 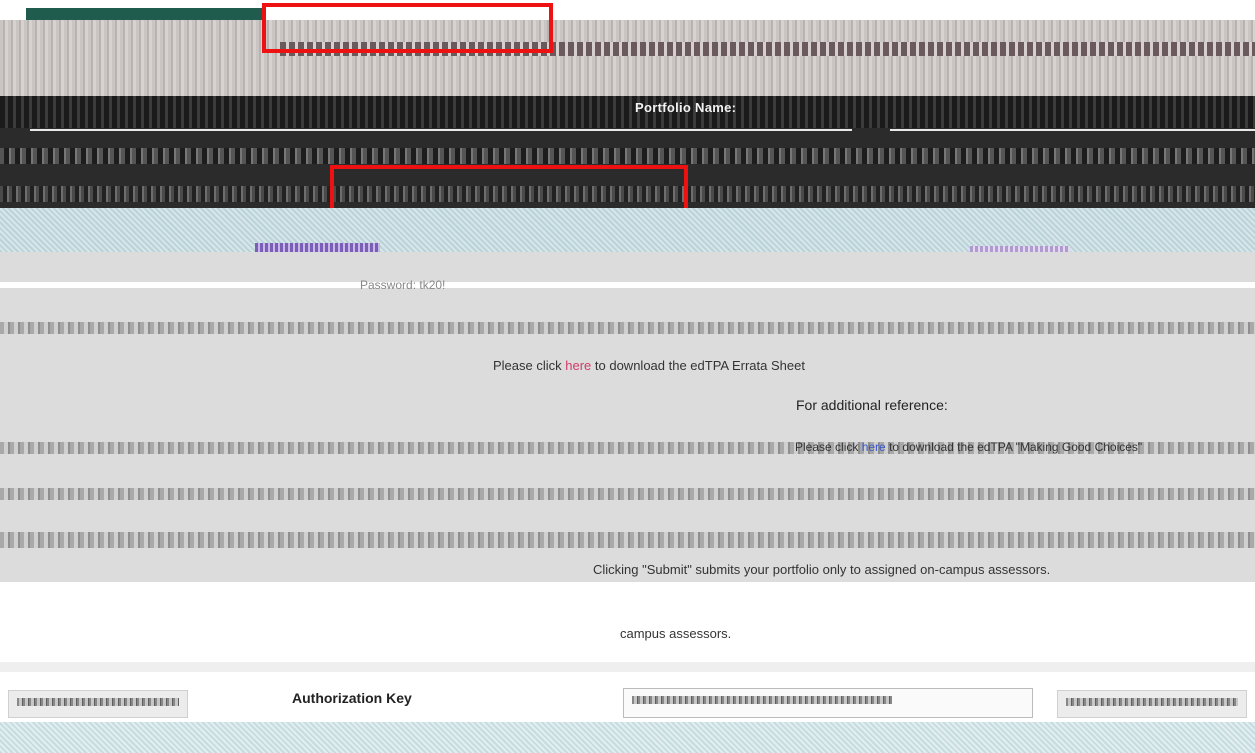 What do you see at coordinates (403, 285) in the screenshot?
I see `password-text: Password: tk20!` at bounding box center [403, 285].